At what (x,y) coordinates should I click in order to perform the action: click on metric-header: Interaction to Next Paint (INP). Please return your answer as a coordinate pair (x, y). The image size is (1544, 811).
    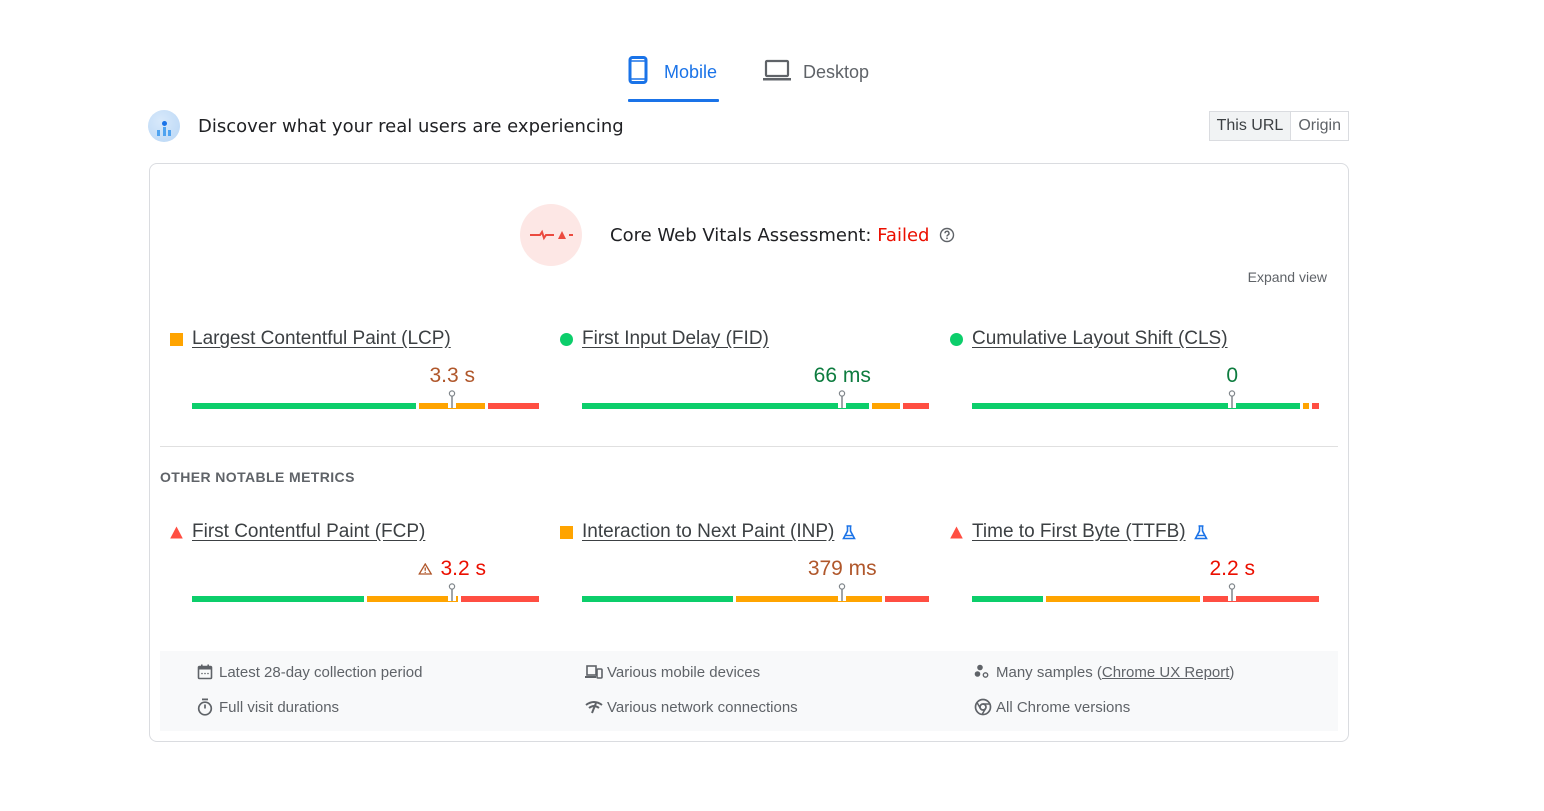
    Looking at the image, I should click on (755, 532).